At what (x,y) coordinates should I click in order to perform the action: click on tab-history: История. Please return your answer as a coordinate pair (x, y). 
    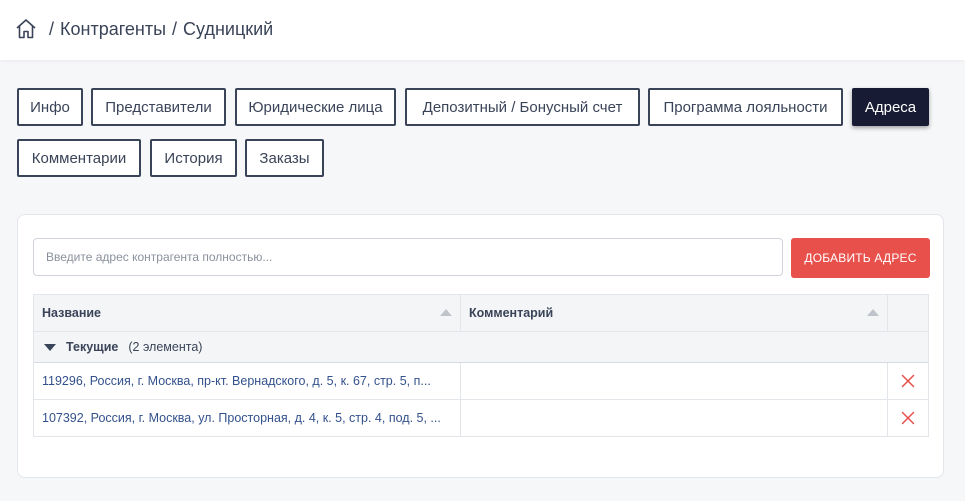
    Looking at the image, I should click on (193, 158).